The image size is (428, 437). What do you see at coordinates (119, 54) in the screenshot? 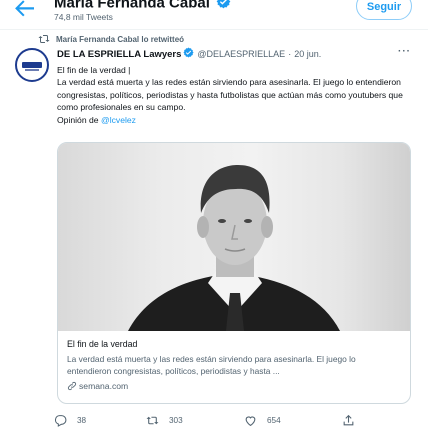
I see `author-name: DE LA ESPRIELLA Lawyers` at bounding box center [119, 54].